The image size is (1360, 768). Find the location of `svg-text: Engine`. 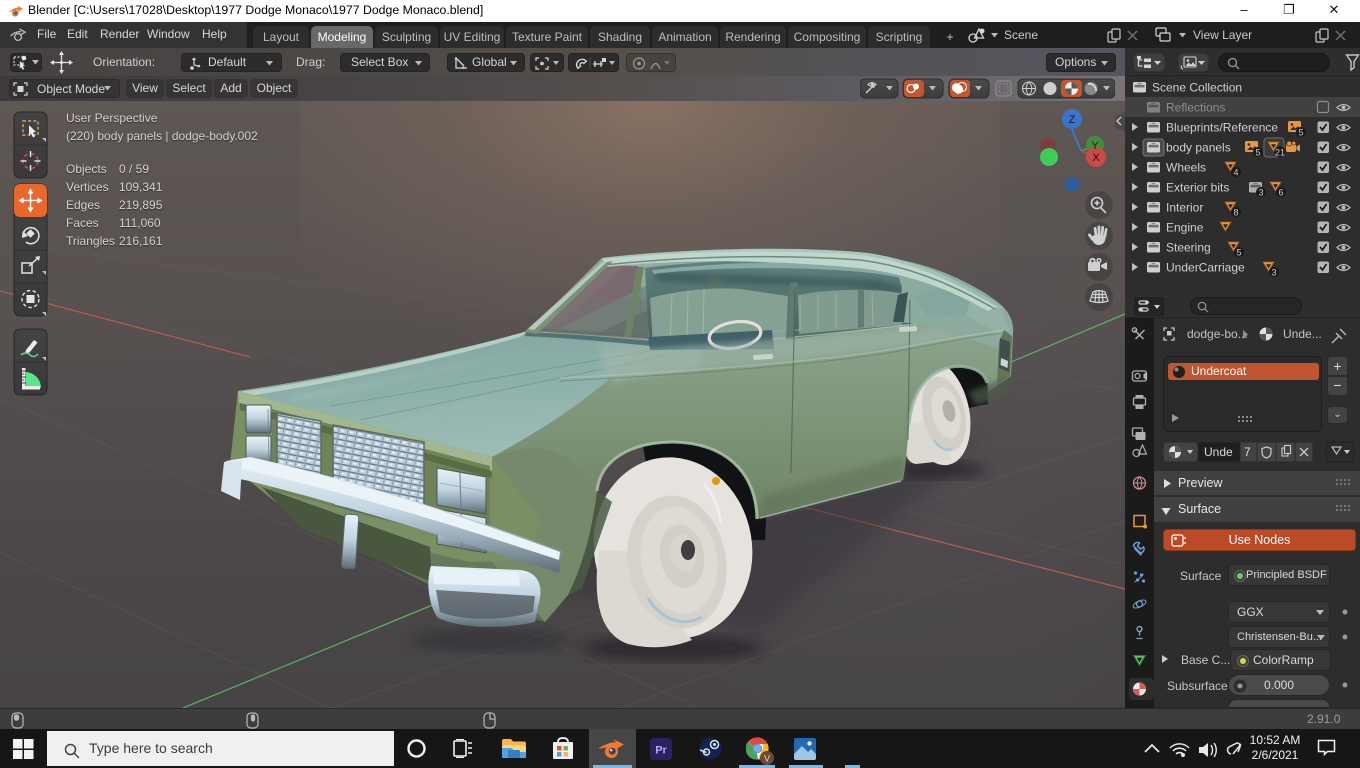

svg-text: Engine is located at coordinates (1185, 228).